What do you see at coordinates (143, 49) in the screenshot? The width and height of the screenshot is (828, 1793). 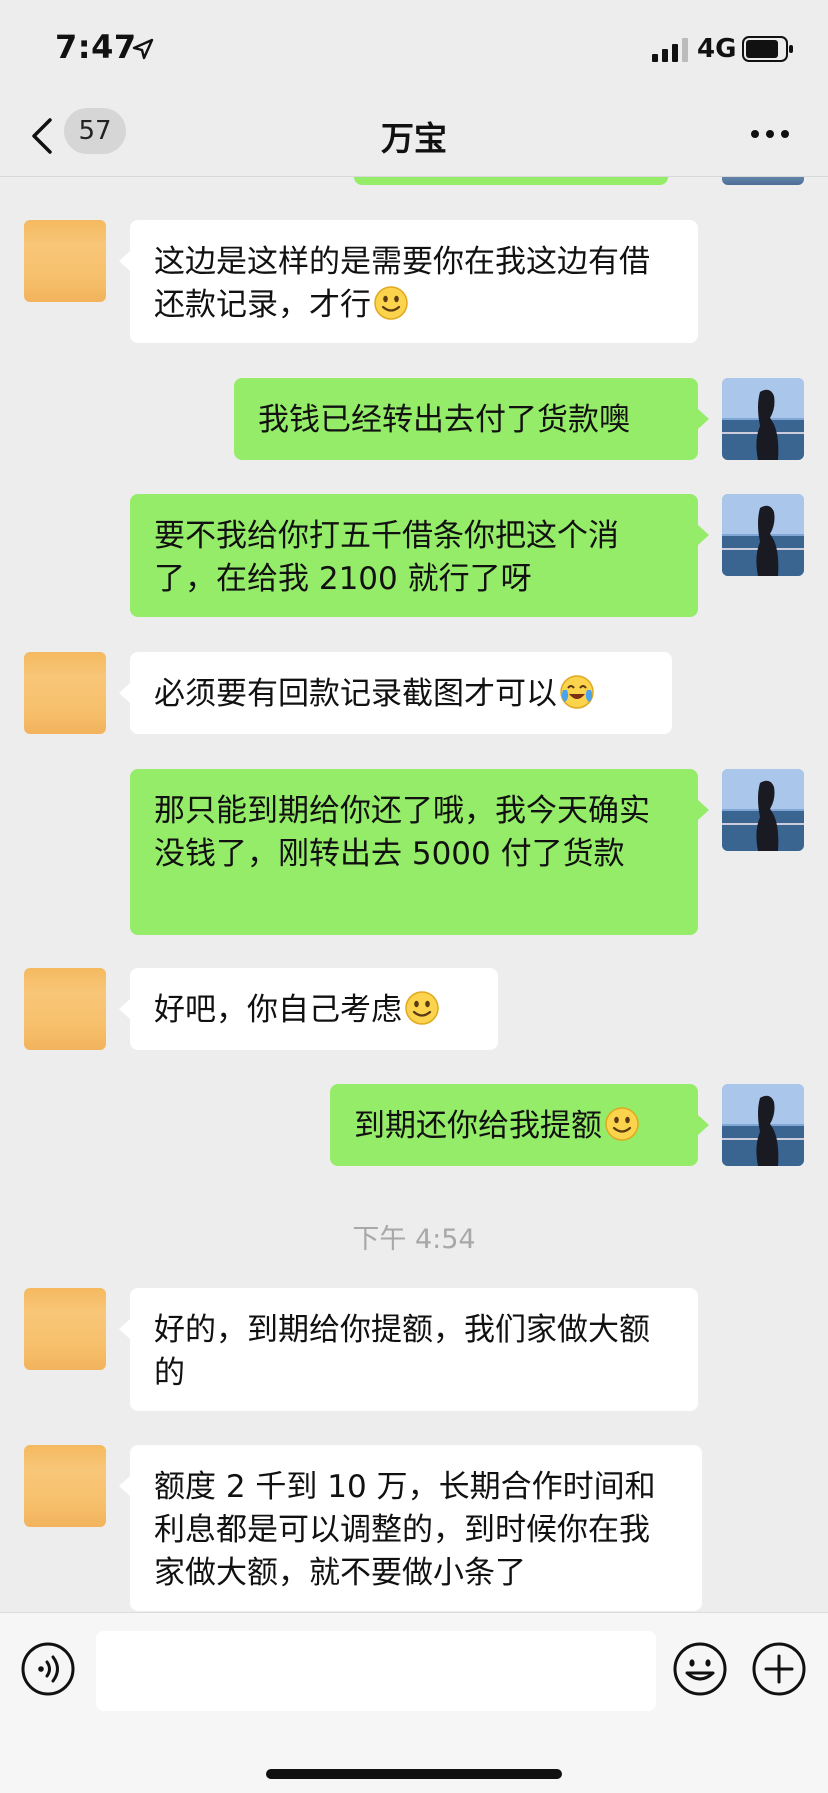 I see `location-arrow-icon` at bounding box center [143, 49].